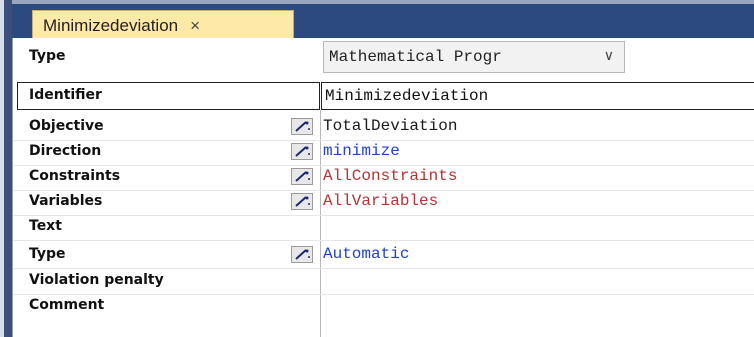 The width and height of the screenshot is (754, 337). I want to click on type-setting-label: Type, so click(47, 254).